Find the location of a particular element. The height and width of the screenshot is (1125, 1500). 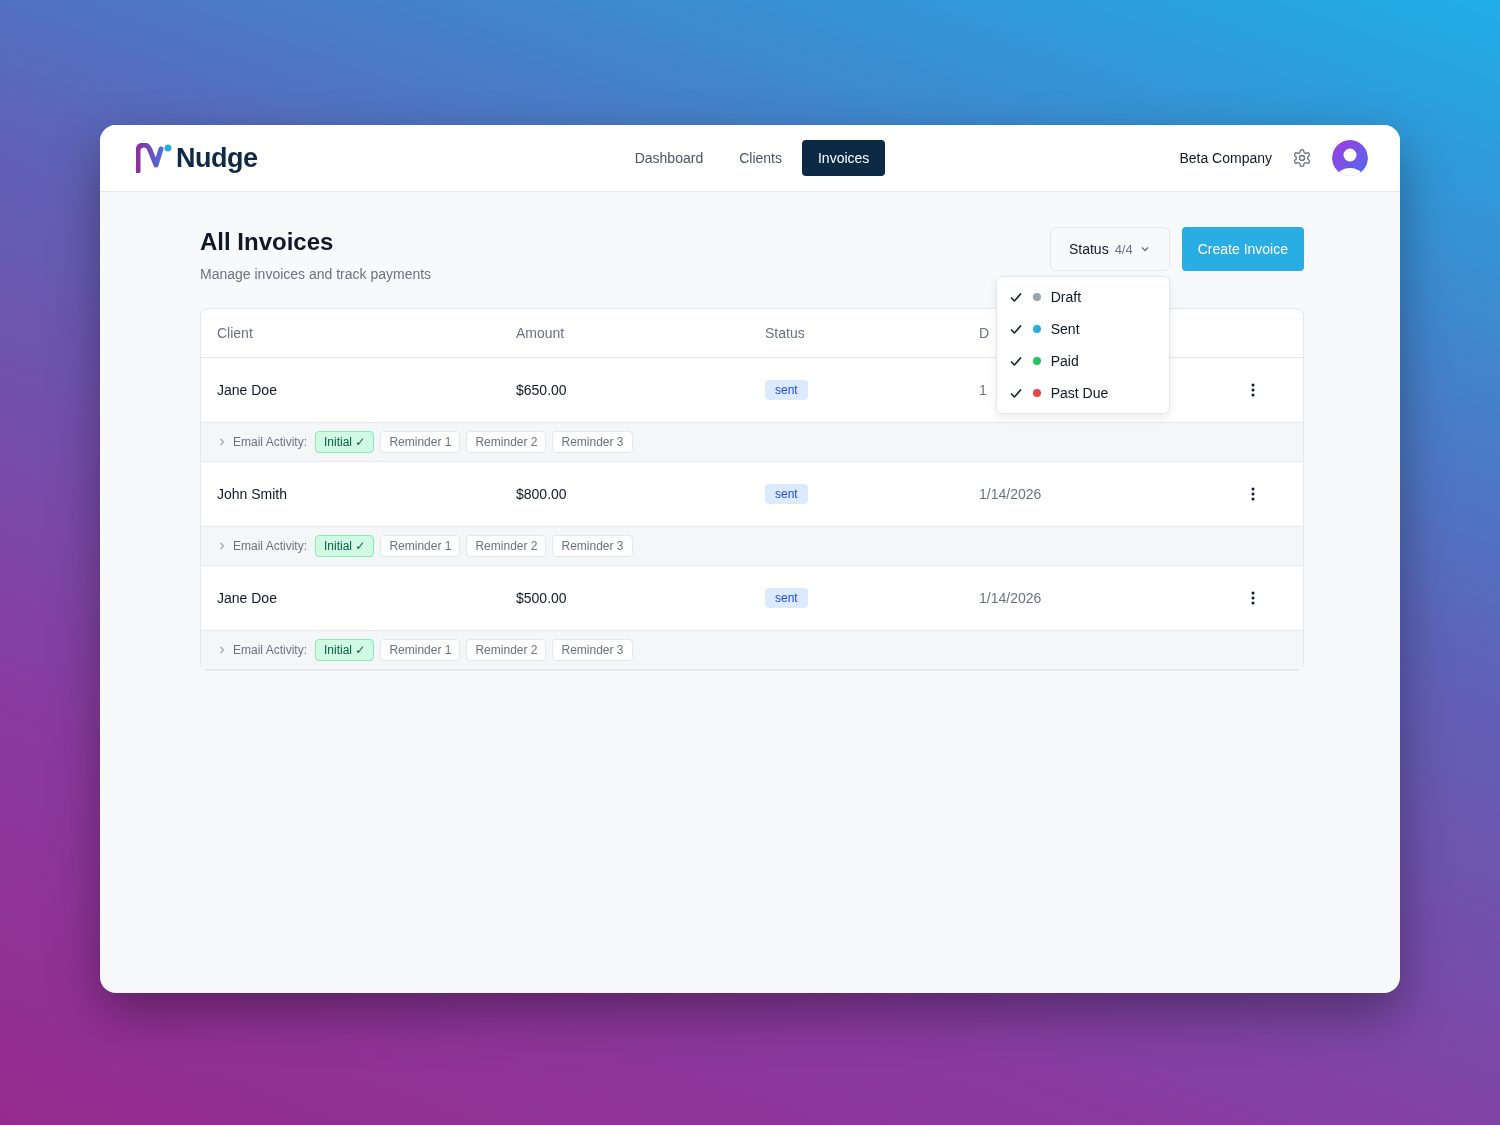

column-header: Status is located at coordinates (785, 333).